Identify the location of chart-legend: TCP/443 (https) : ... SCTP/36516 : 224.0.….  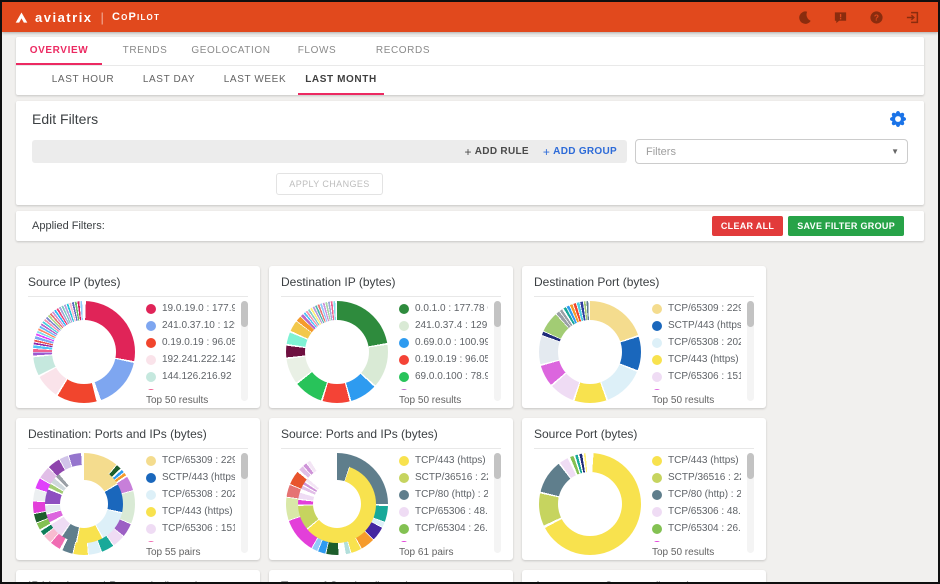
(696, 497).